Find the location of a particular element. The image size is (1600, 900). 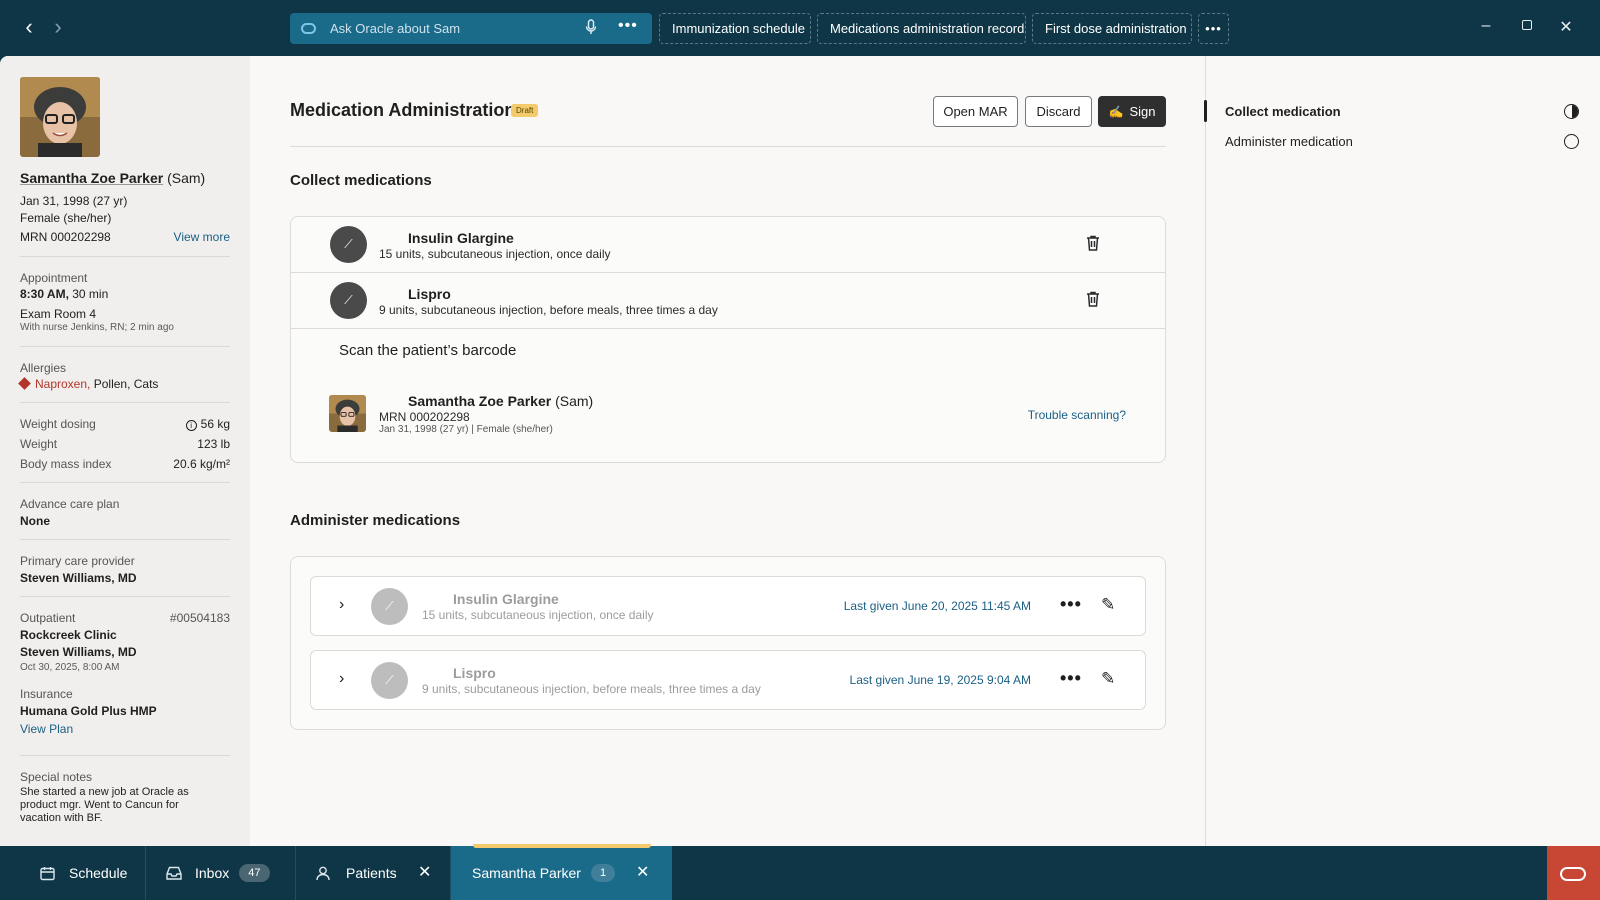

last-given: Last given June 19, 2025 9:04 AM is located at coordinates (940, 680).